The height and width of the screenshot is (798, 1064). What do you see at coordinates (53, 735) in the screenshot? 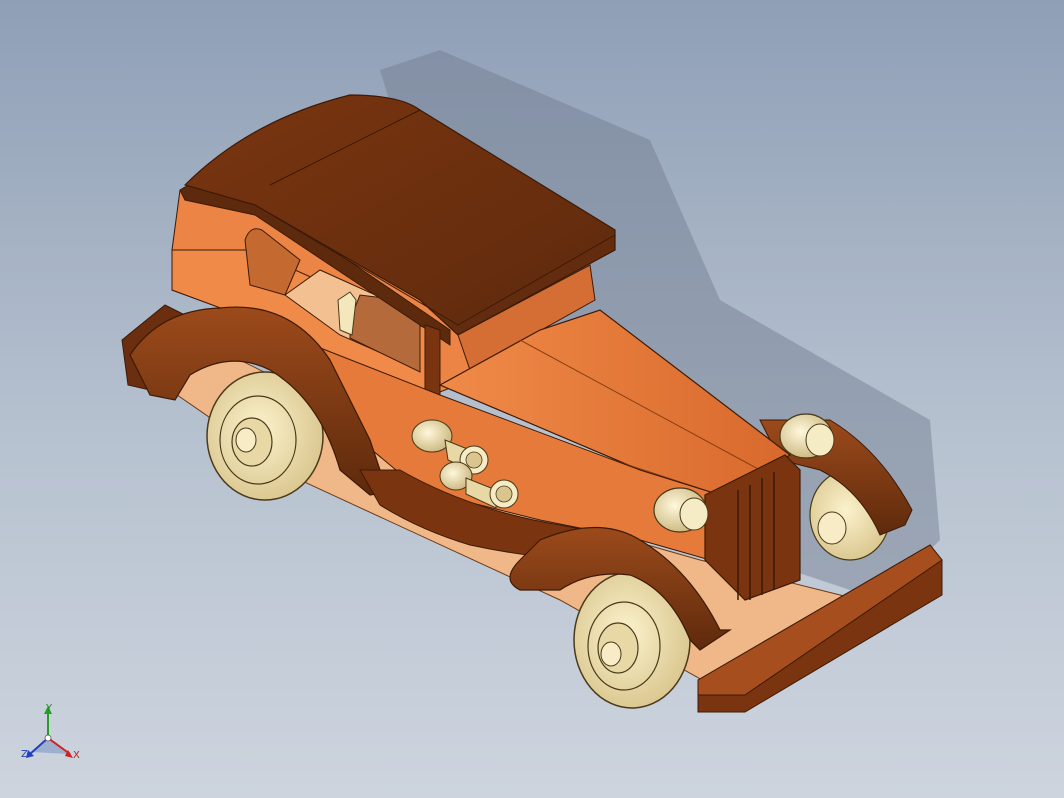
I see `coordinate-triad: Y Z X` at bounding box center [53, 735].